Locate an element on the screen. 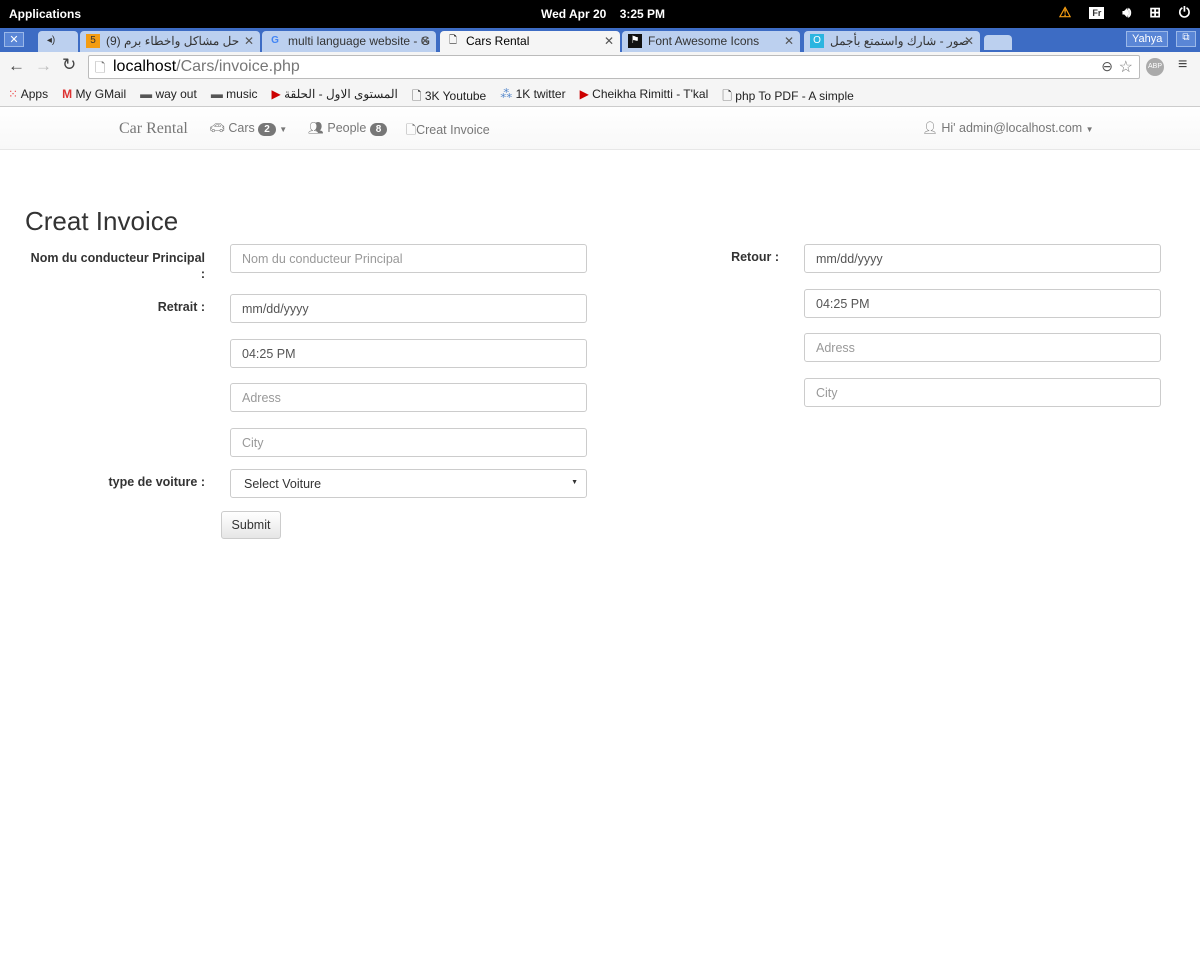  nav-creat-invoice: 🗋Creat Invoice is located at coordinates (448, 131).